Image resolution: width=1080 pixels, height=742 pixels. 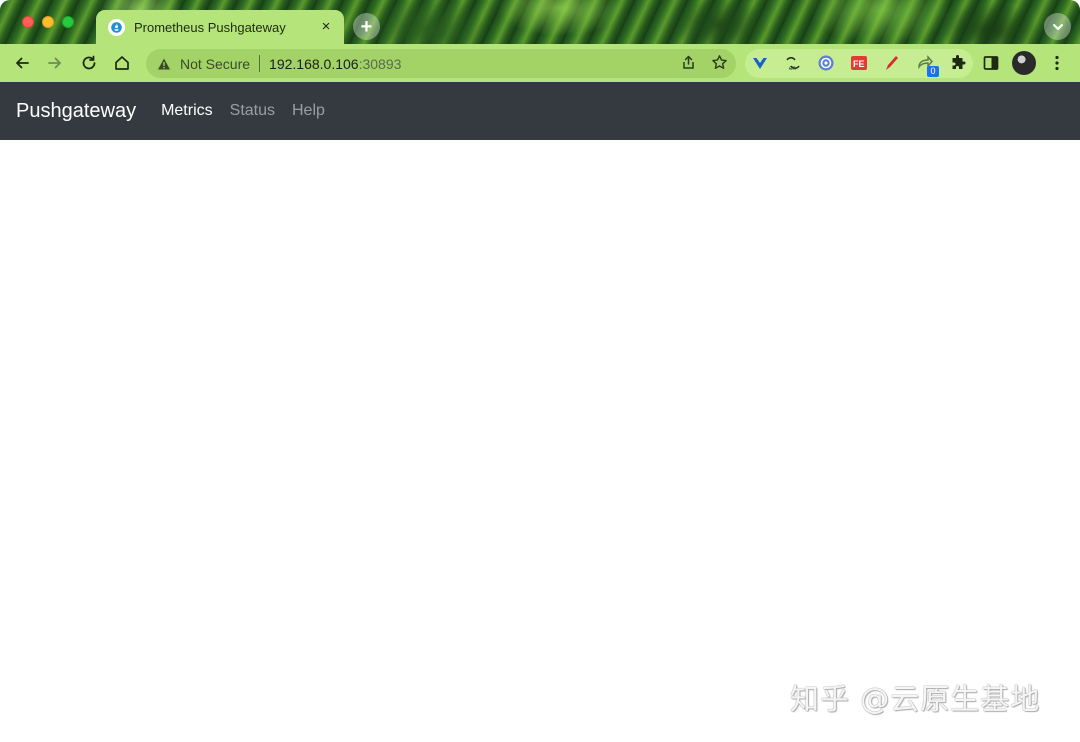 I want to click on prometheus-favicon-icon, so click(x=116, y=27).